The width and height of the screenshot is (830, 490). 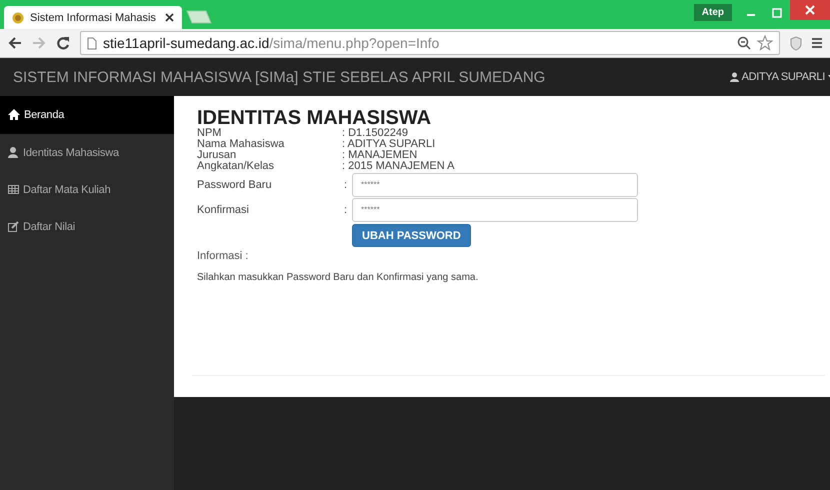 What do you see at coordinates (87, 115) in the screenshot?
I see `sidebar-item: Beranda` at bounding box center [87, 115].